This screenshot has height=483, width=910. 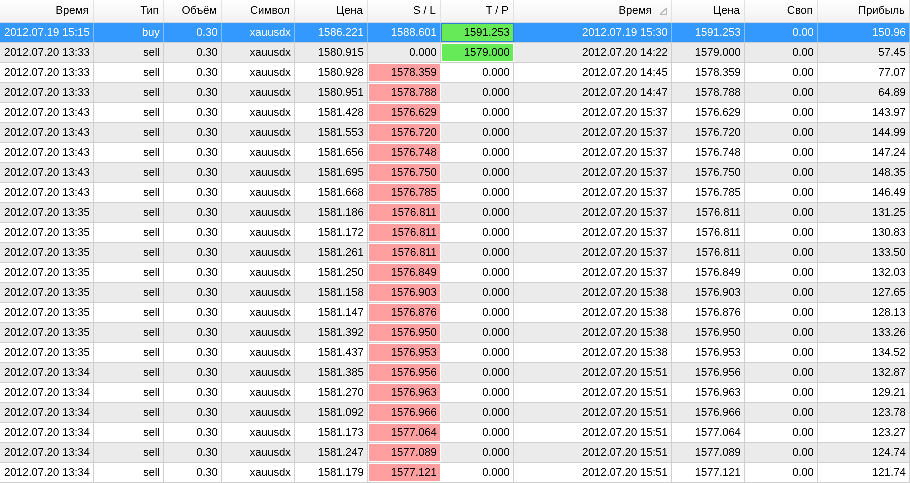 I want to click on table-cell: 1576.956, so click(x=708, y=372).